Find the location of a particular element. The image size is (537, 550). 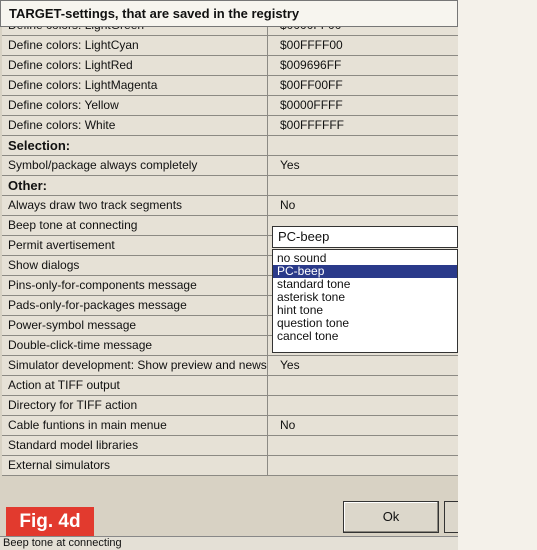

setting-row: Define colors: LightCyan $00FFFF00 is located at coordinates (230, 46).